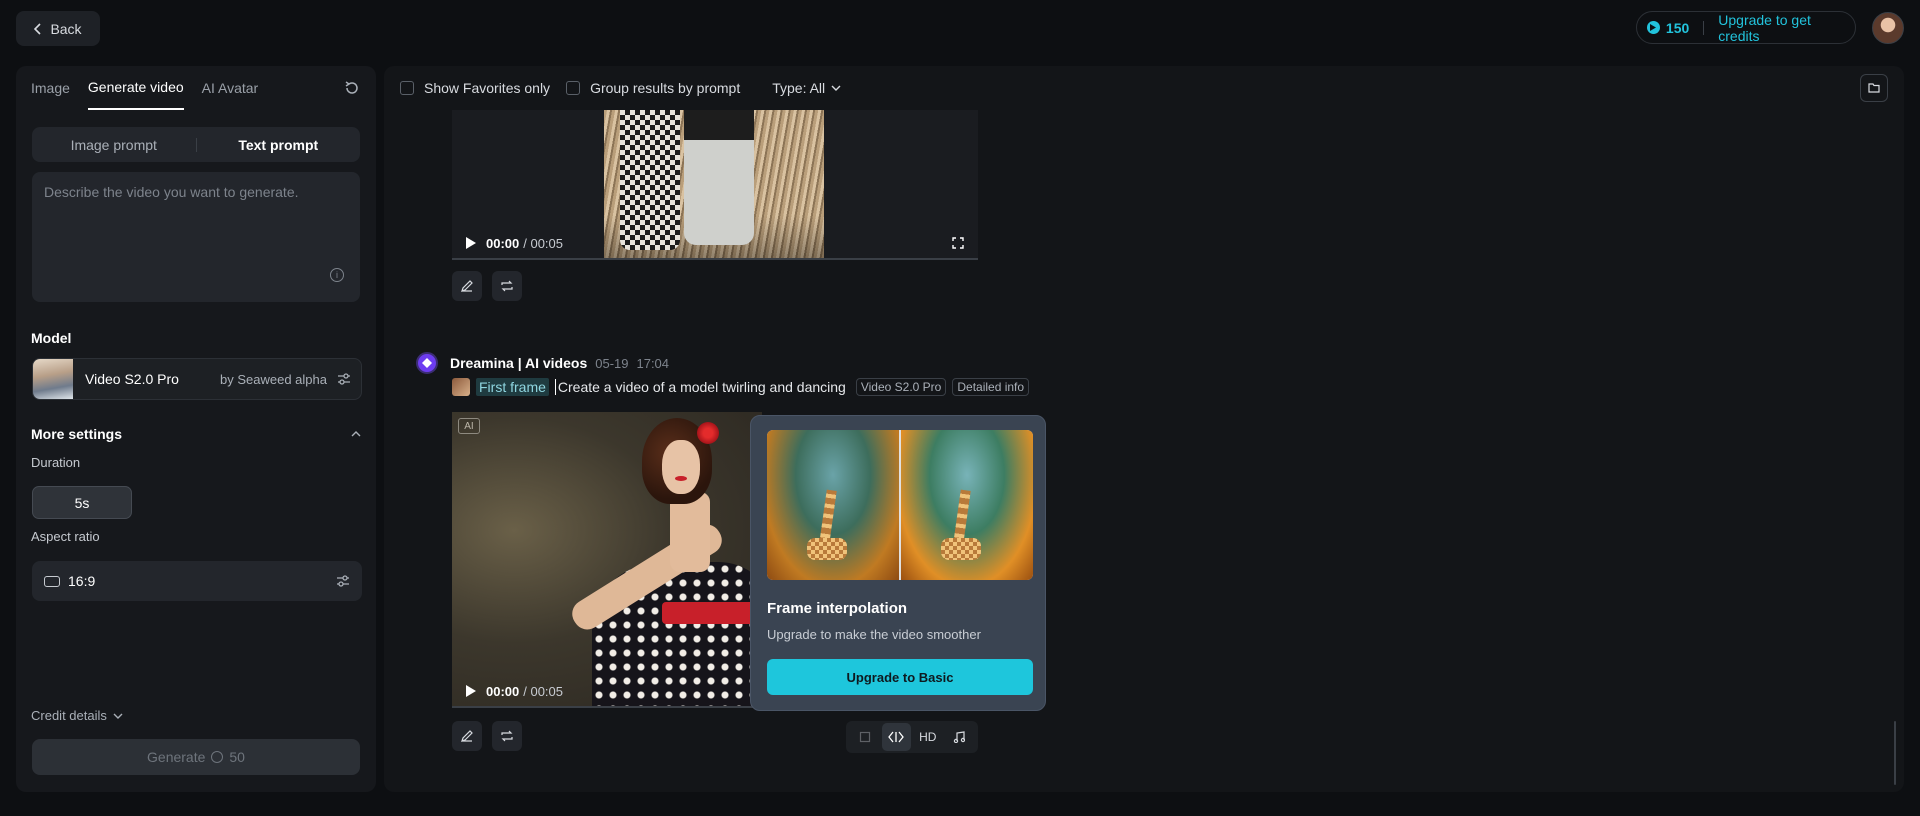  I want to click on prompt-type-toggle: Image prompt Text prompt, so click(196, 144).